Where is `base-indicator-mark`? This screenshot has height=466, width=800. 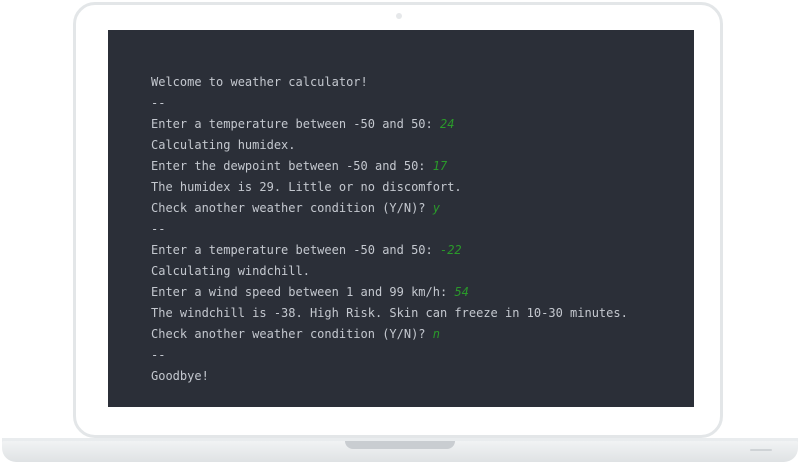
base-indicator-mark is located at coordinates (761, 450).